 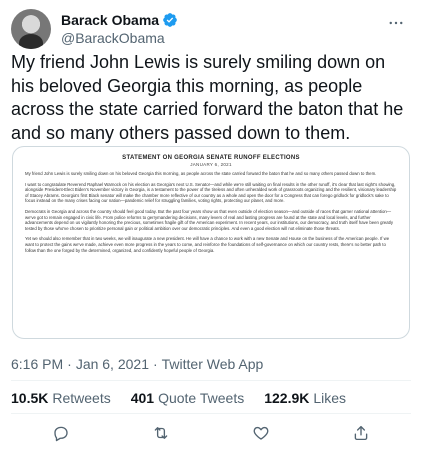 I want to click on retweet-icon, so click(x=161, y=433).